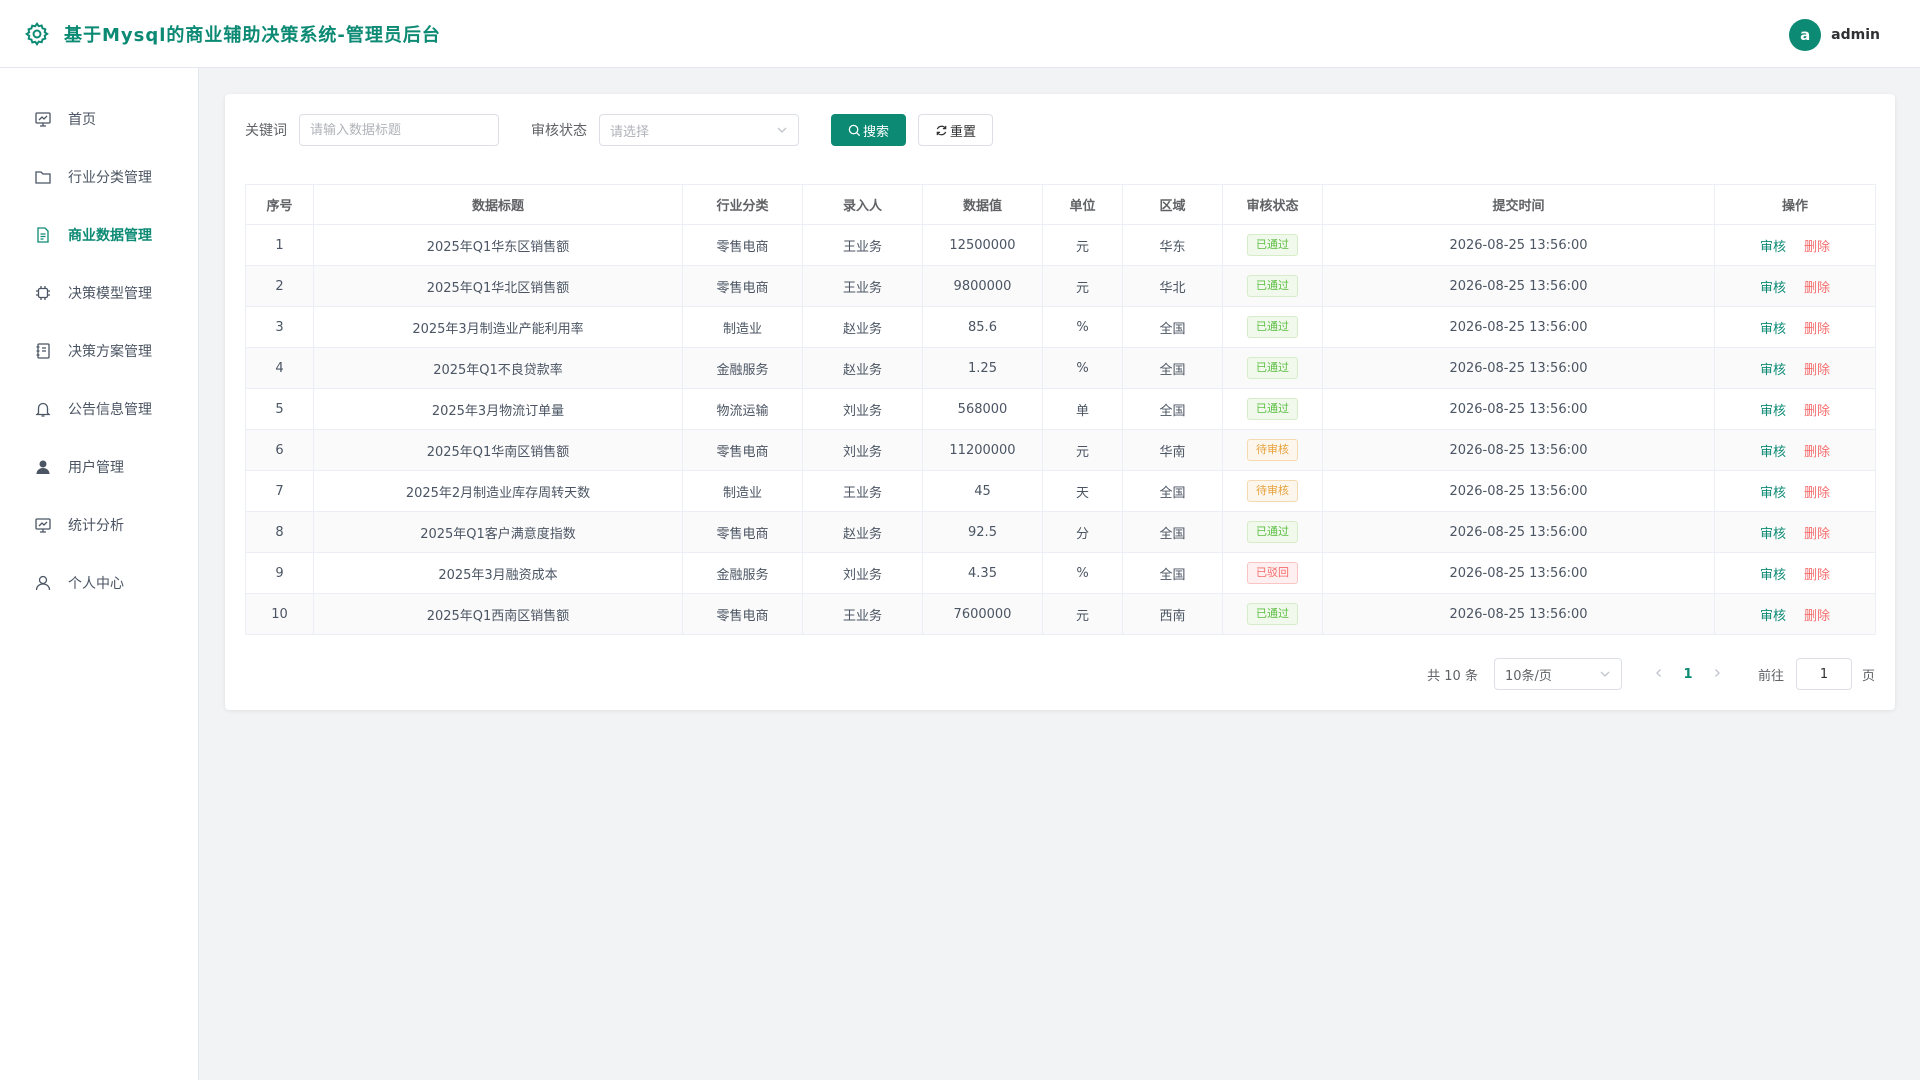  Describe the element at coordinates (862, 245) in the screenshot. I see `cell-entrant: 王业务` at that location.